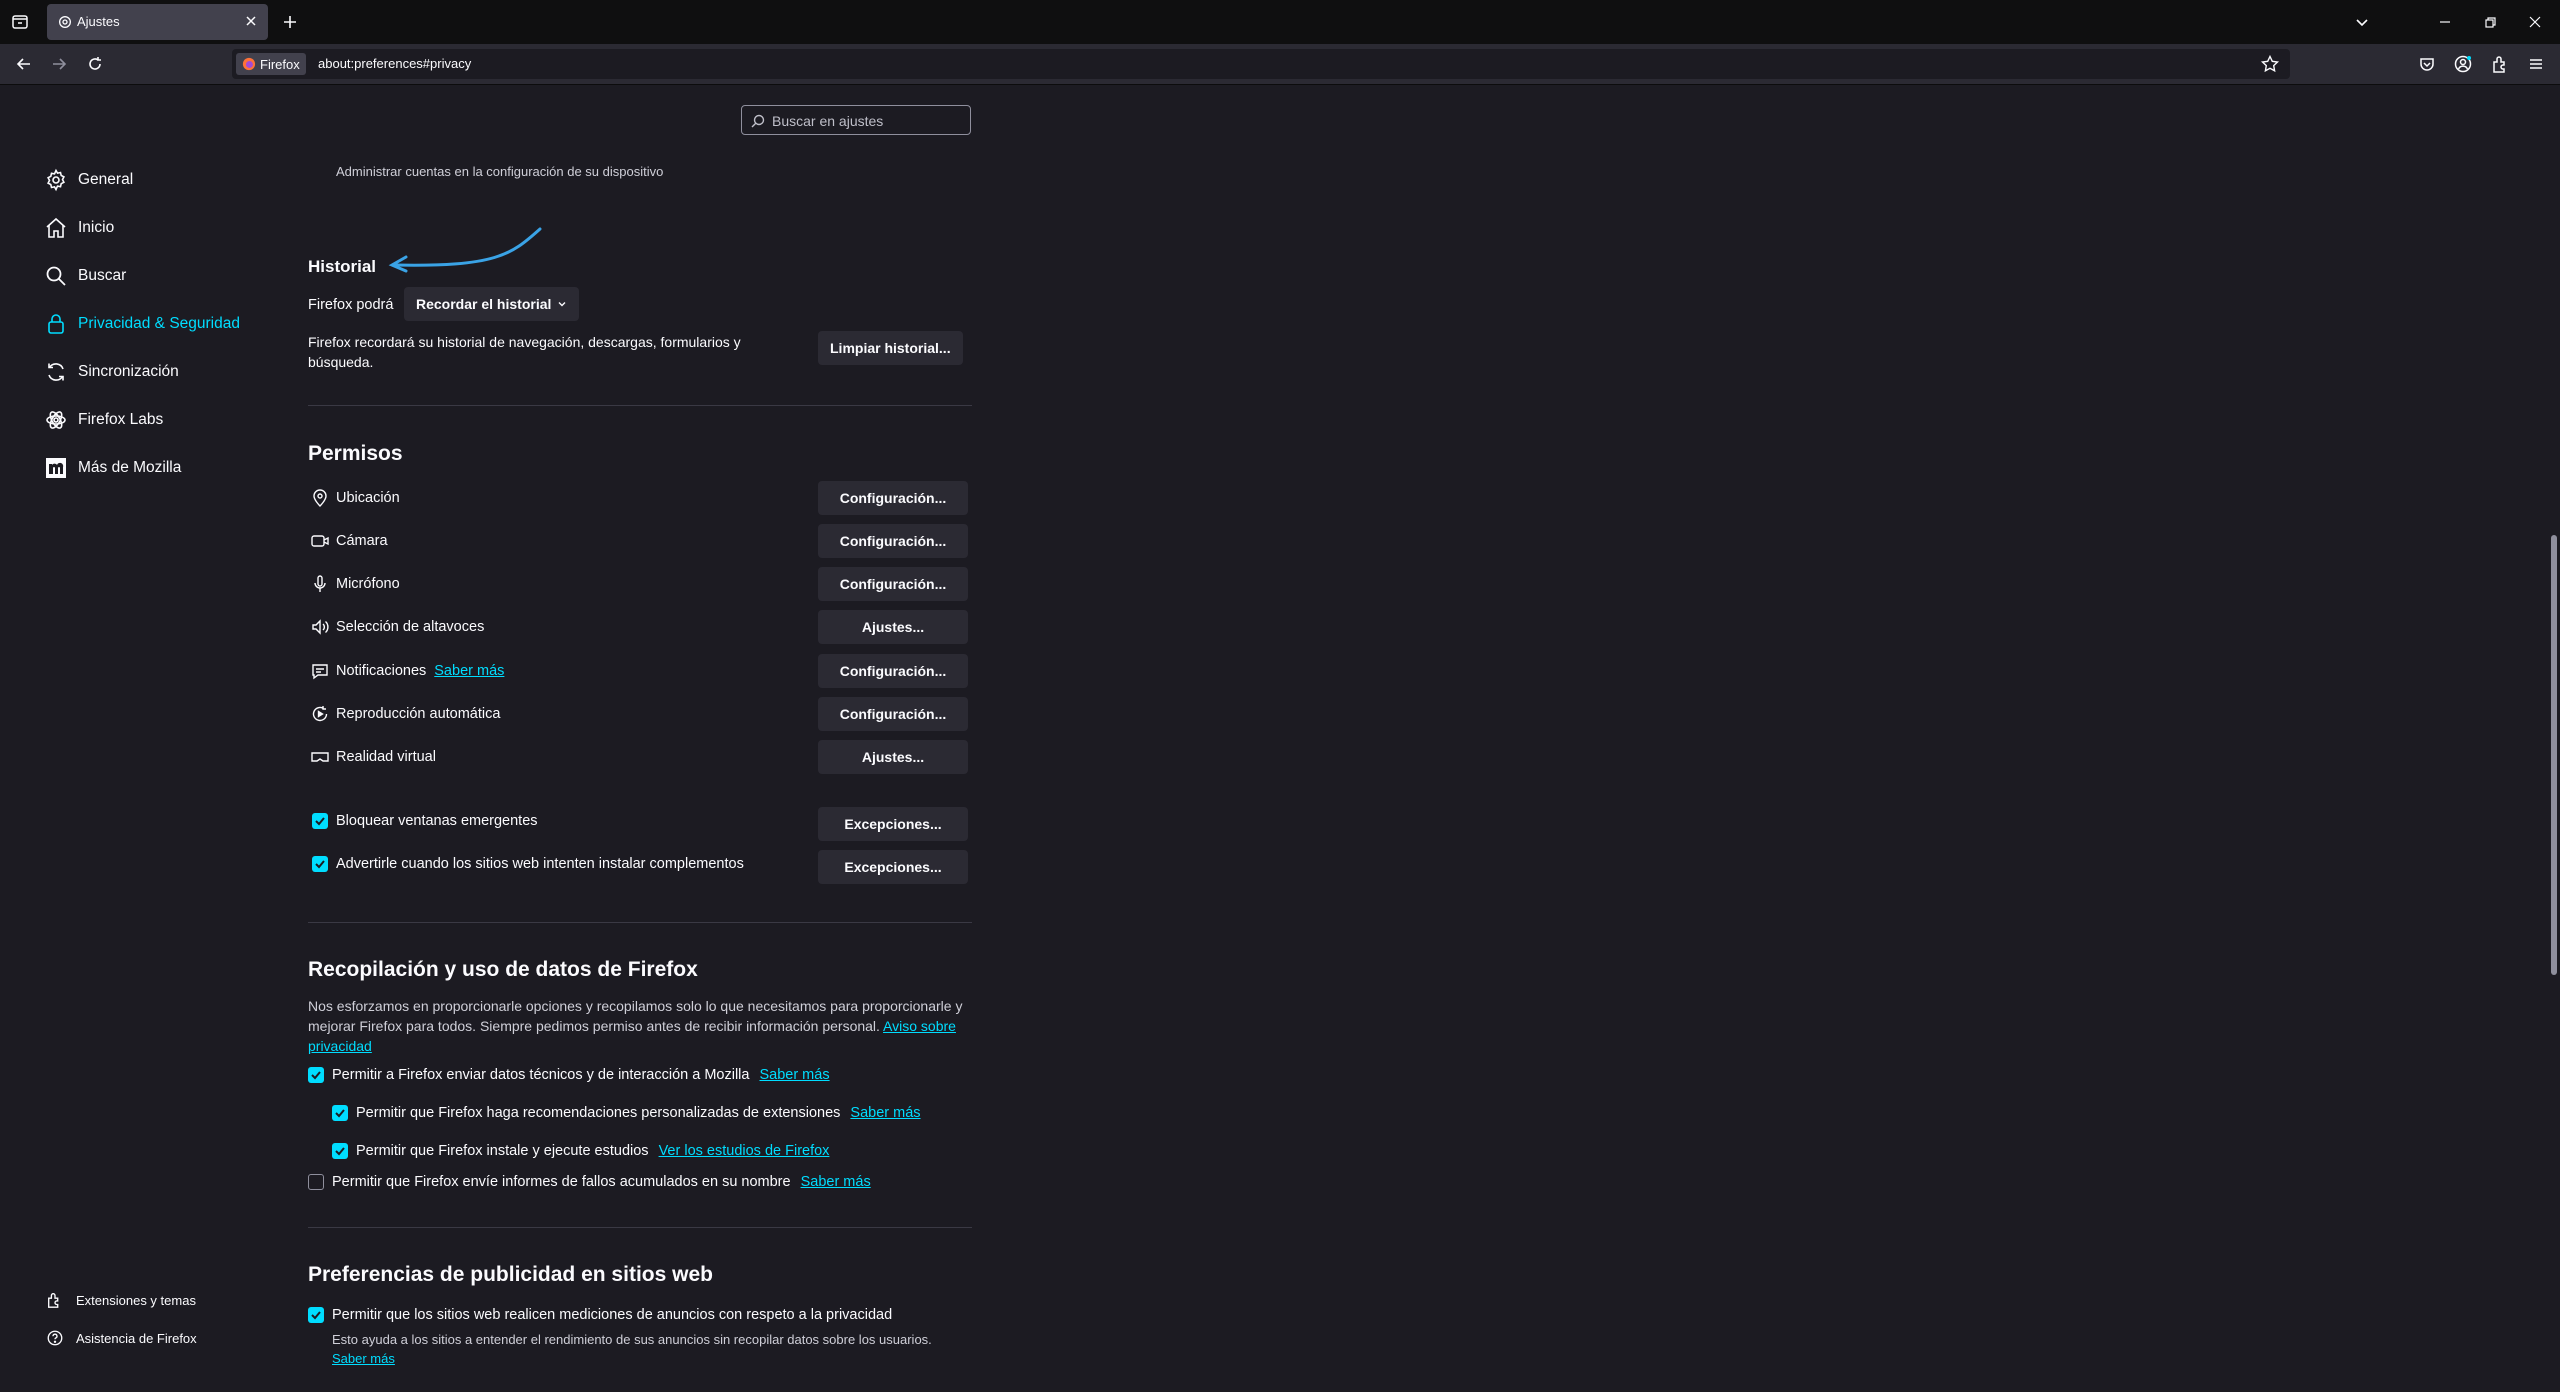  Describe the element at coordinates (2535, 22) in the screenshot. I see `close-window-icon` at that location.